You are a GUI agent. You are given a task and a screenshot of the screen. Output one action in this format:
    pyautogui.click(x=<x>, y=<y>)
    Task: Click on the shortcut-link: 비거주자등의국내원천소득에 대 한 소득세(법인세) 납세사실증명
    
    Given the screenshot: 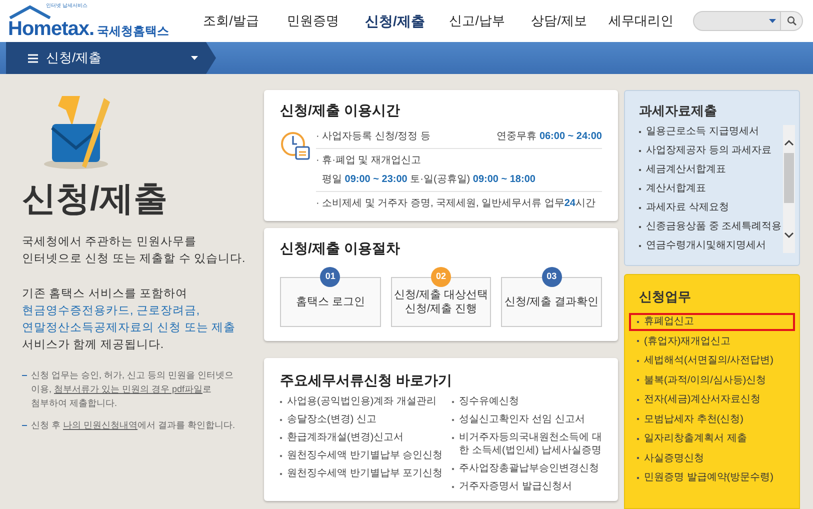 What is the action you would take?
    pyautogui.click(x=530, y=444)
    